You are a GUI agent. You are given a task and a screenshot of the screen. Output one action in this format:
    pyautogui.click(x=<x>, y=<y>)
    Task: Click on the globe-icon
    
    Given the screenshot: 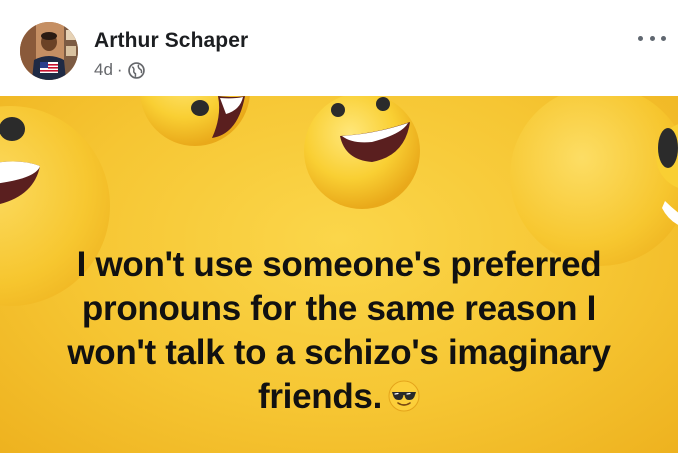 What is the action you would take?
    pyautogui.click(x=136, y=70)
    